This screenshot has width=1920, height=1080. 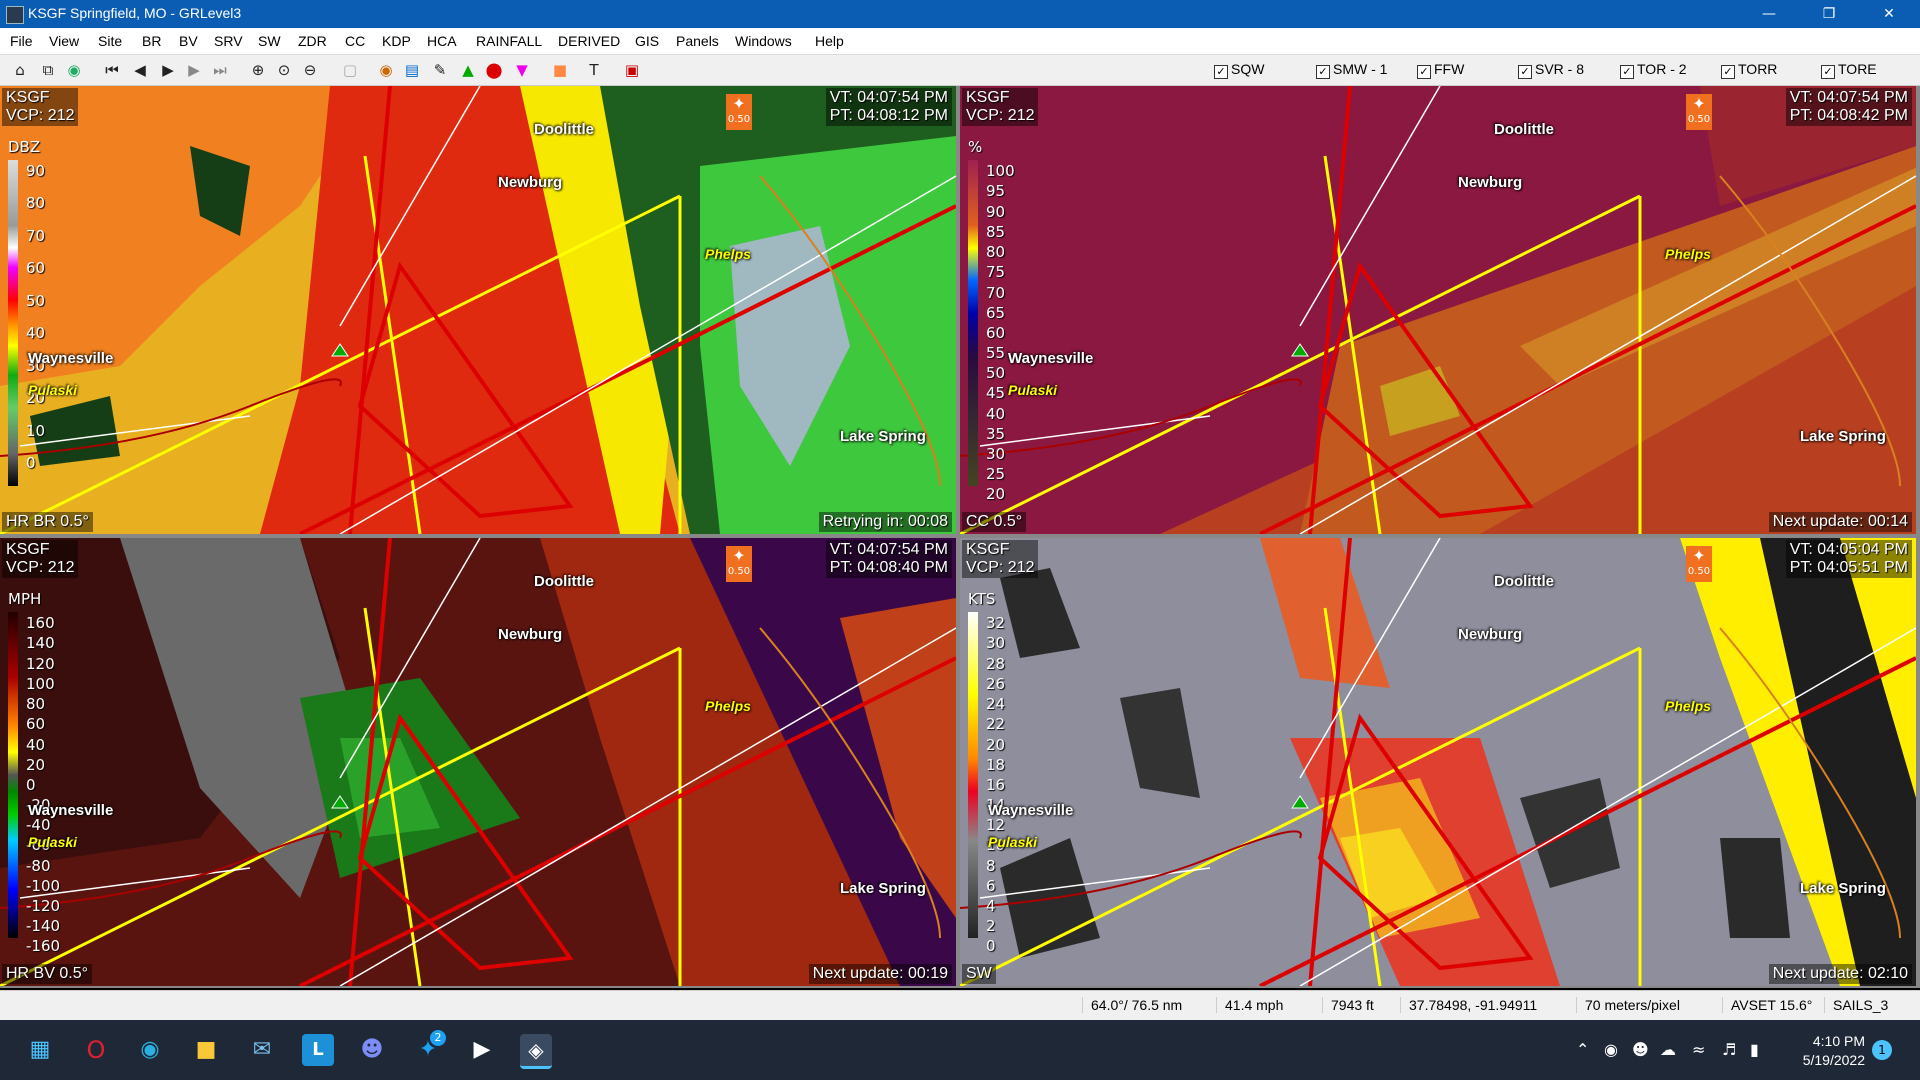 What do you see at coordinates (21, 41) in the screenshot?
I see `menu-file: File` at bounding box center [21, 41].